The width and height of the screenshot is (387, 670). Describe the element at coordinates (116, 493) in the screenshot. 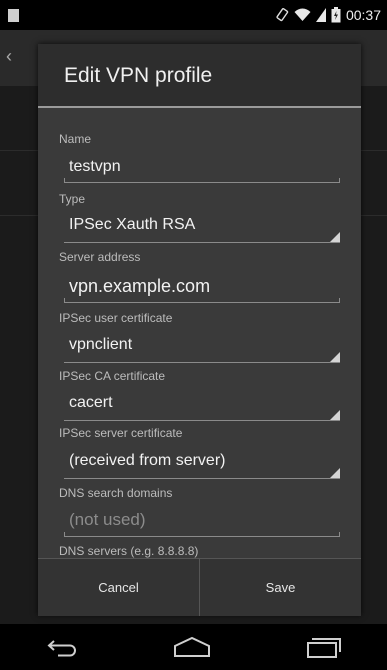

I see `dns-domains-label: DNS search domains` at that location.